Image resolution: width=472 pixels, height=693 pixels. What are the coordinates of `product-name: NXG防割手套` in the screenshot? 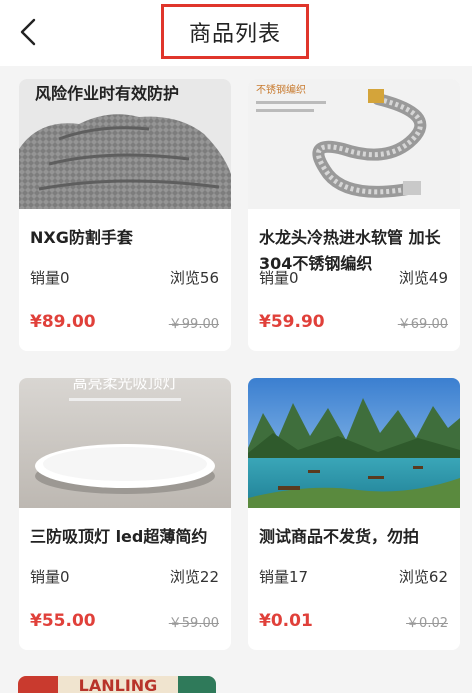 It's located at (81, 237).